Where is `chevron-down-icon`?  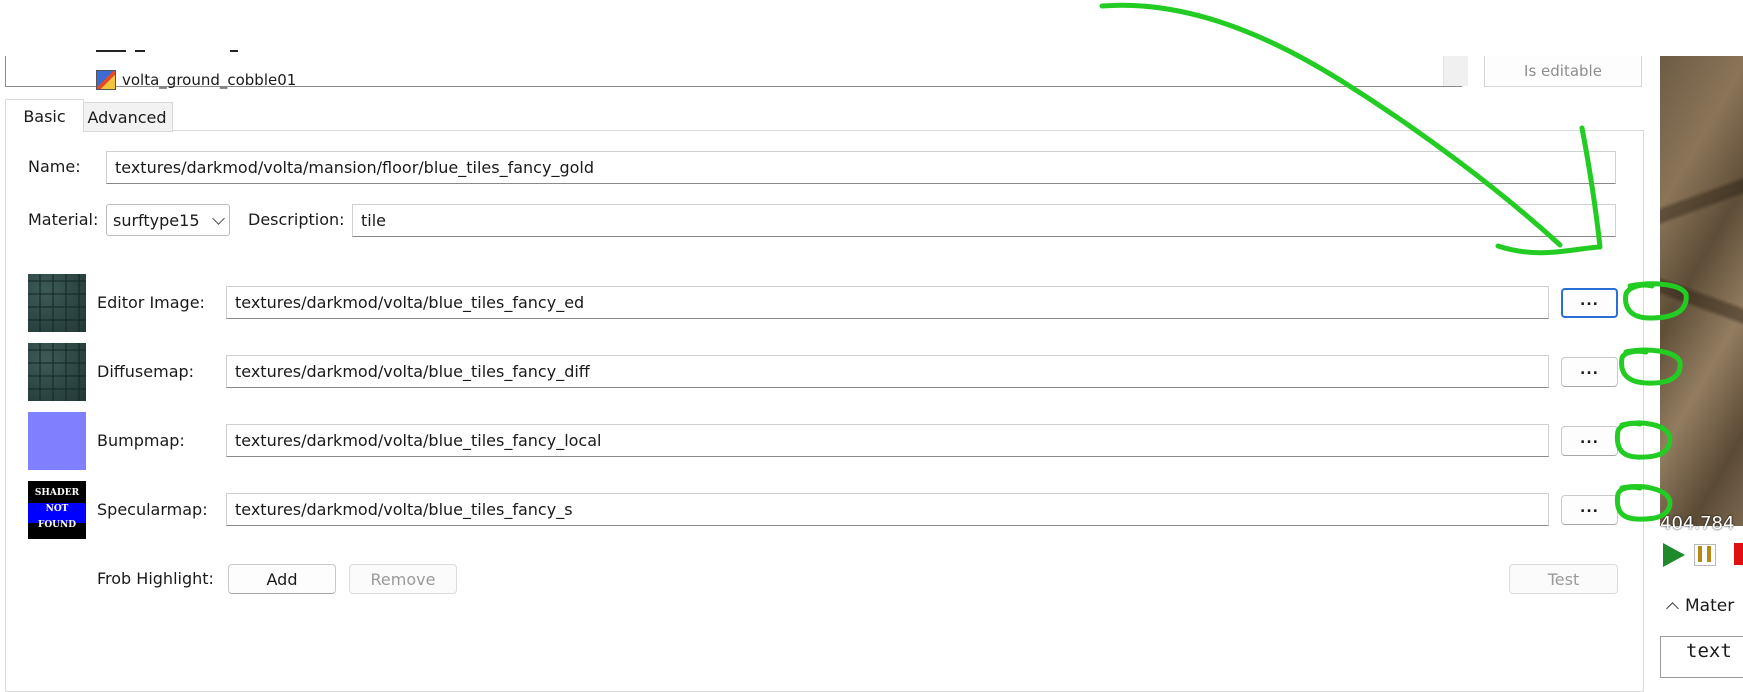 chevron-down-icon is located at coordinates (218, 218).